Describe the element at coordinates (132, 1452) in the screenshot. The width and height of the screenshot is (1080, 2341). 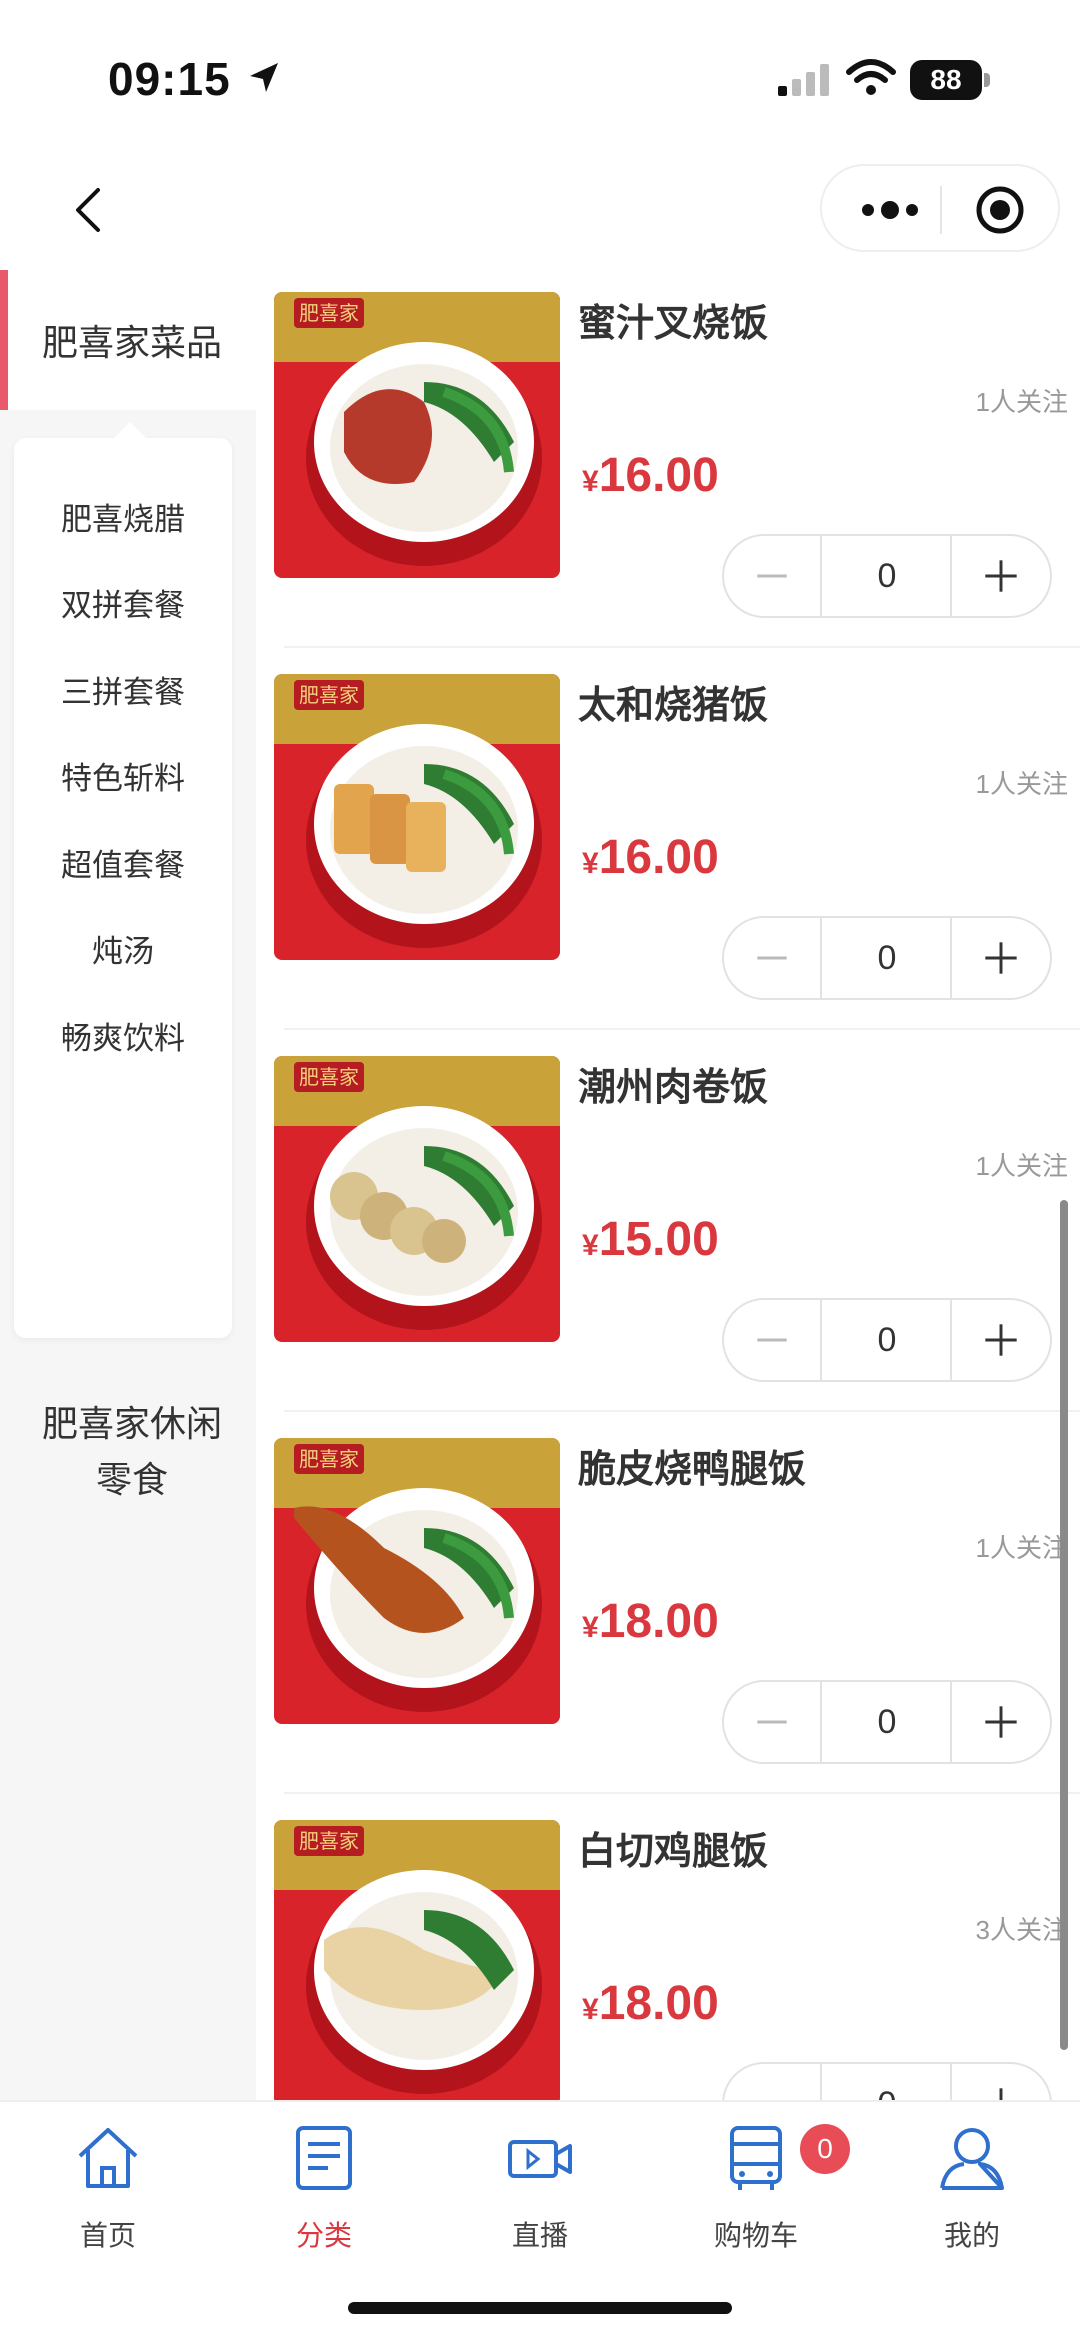
I see `category-snacks: 肥喜家休闲零食` at that location.